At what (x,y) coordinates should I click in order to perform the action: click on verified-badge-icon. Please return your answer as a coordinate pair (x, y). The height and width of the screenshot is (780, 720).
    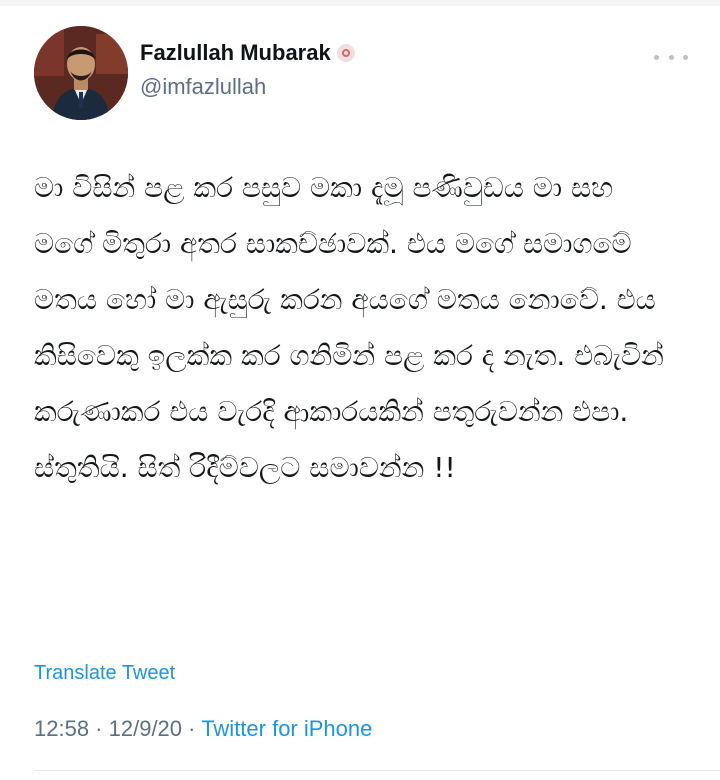
    Looking at the image, I should click on (345, 53).